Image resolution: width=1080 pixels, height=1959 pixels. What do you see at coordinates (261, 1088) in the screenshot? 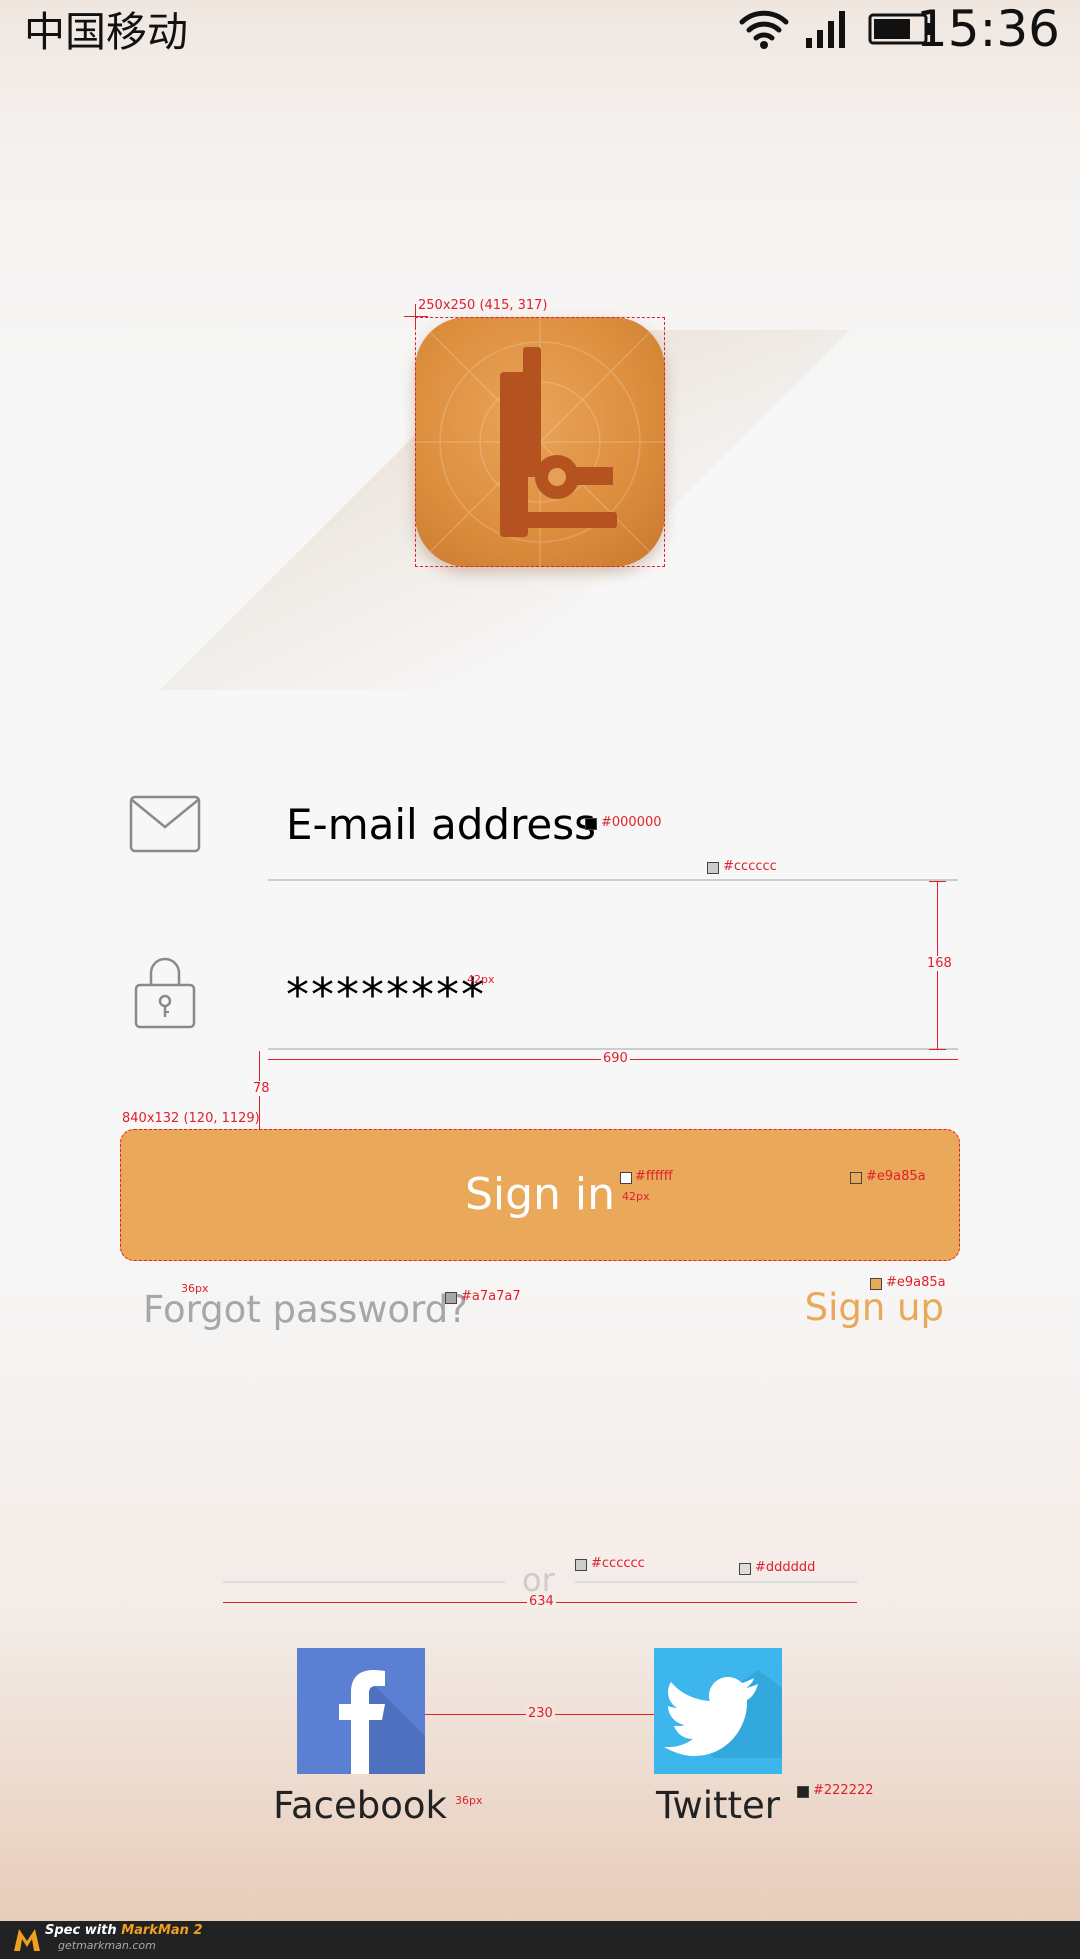
I see `spec-gap-value: 78` at bounding box center [261, 1088].